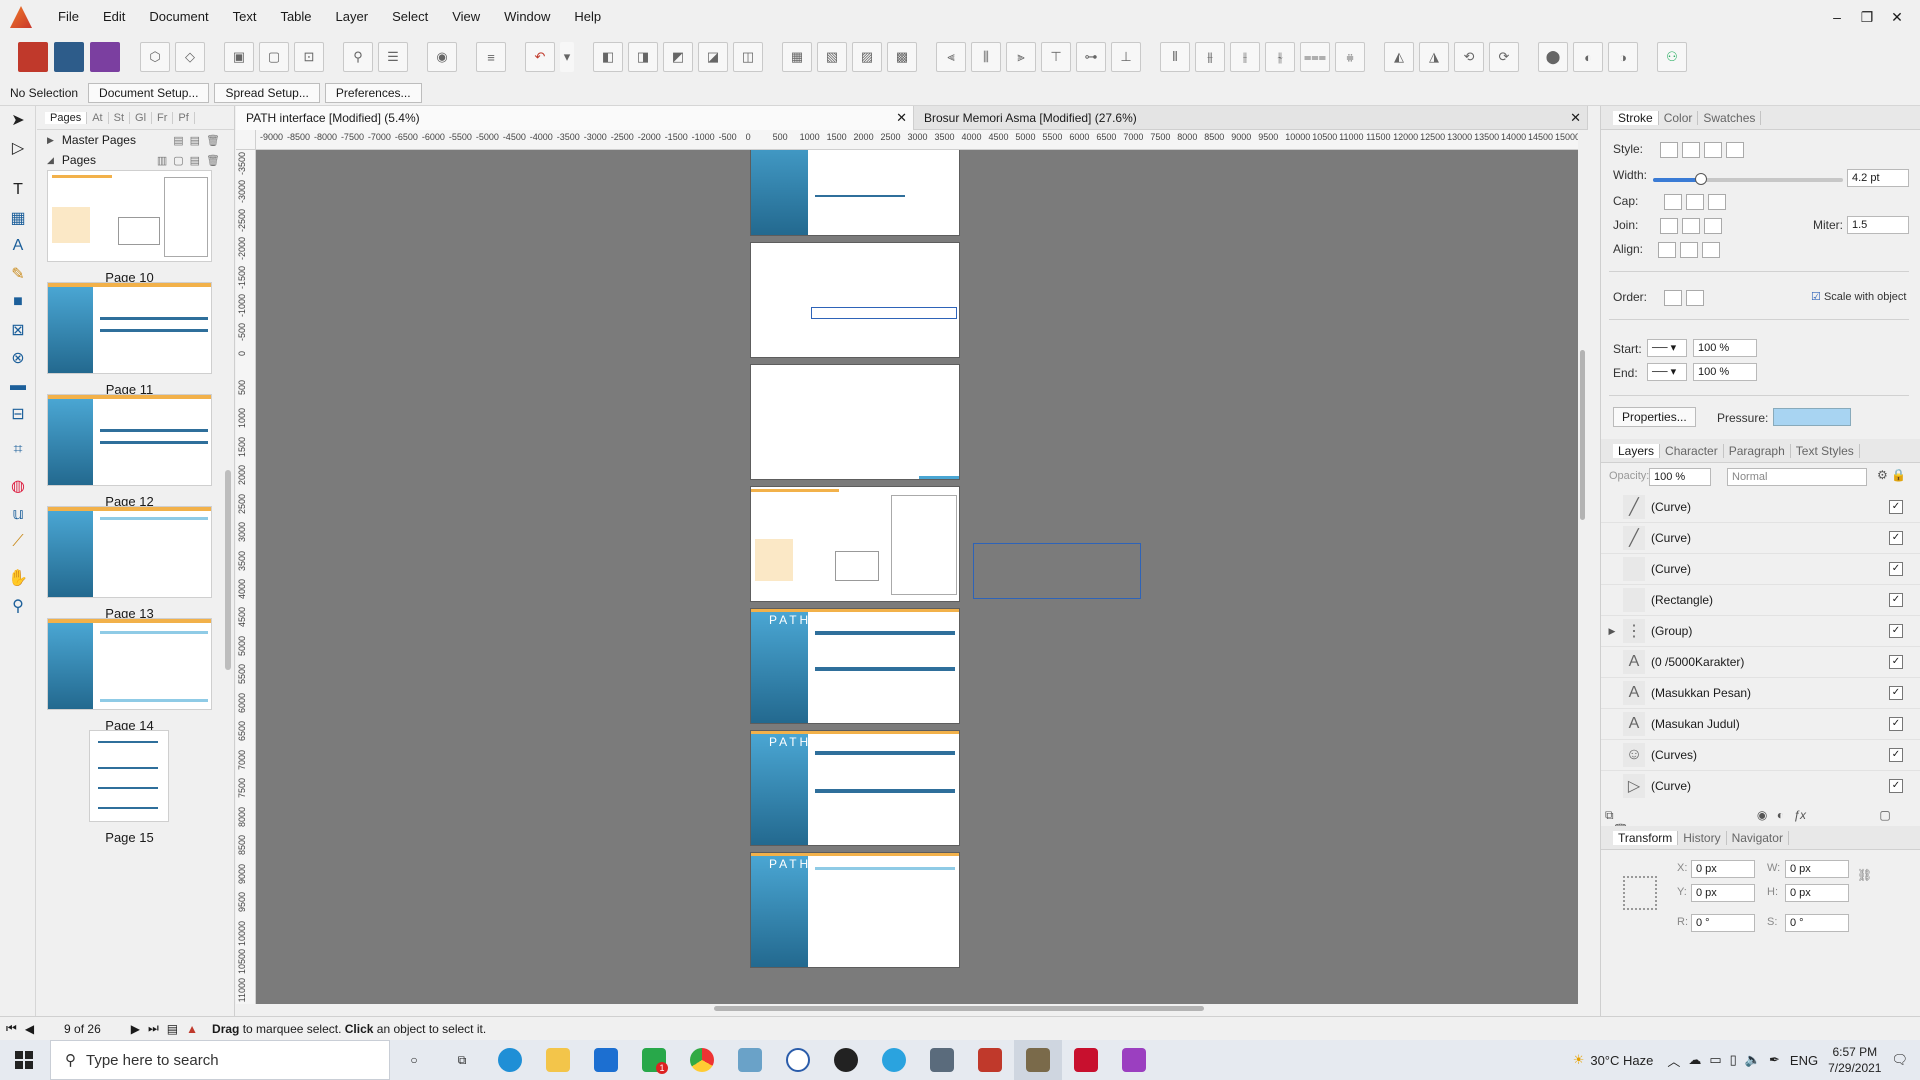 The width and height of the screenshot is (1920, 1080). I want to click on snapping-icon: ↶, so click(540, 57).